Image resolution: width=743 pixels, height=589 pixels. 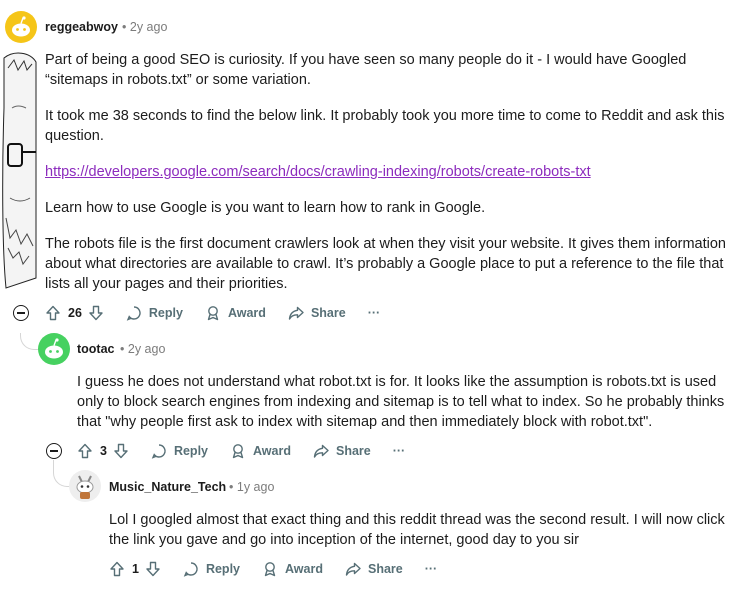 I want to click on comment-username: Music_Nature_Tech, so click(x=167, y=487).